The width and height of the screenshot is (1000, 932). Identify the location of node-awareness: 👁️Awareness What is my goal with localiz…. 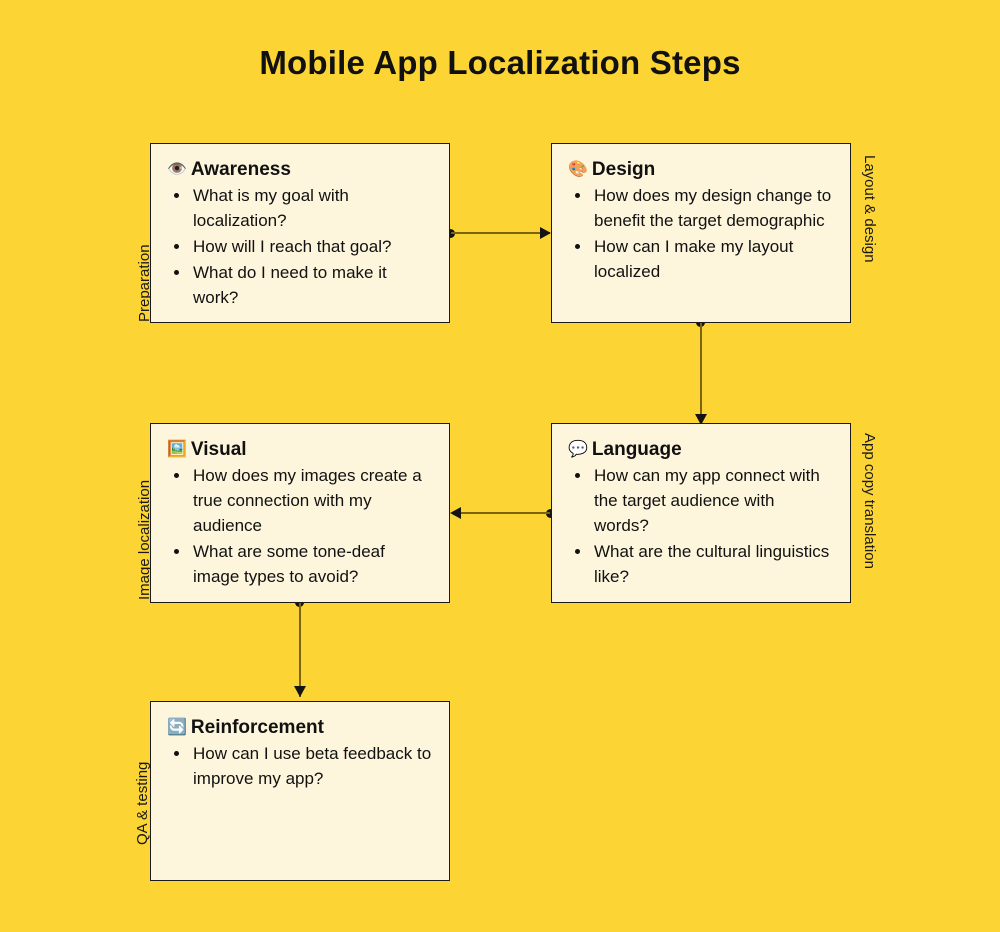
(300, 233).